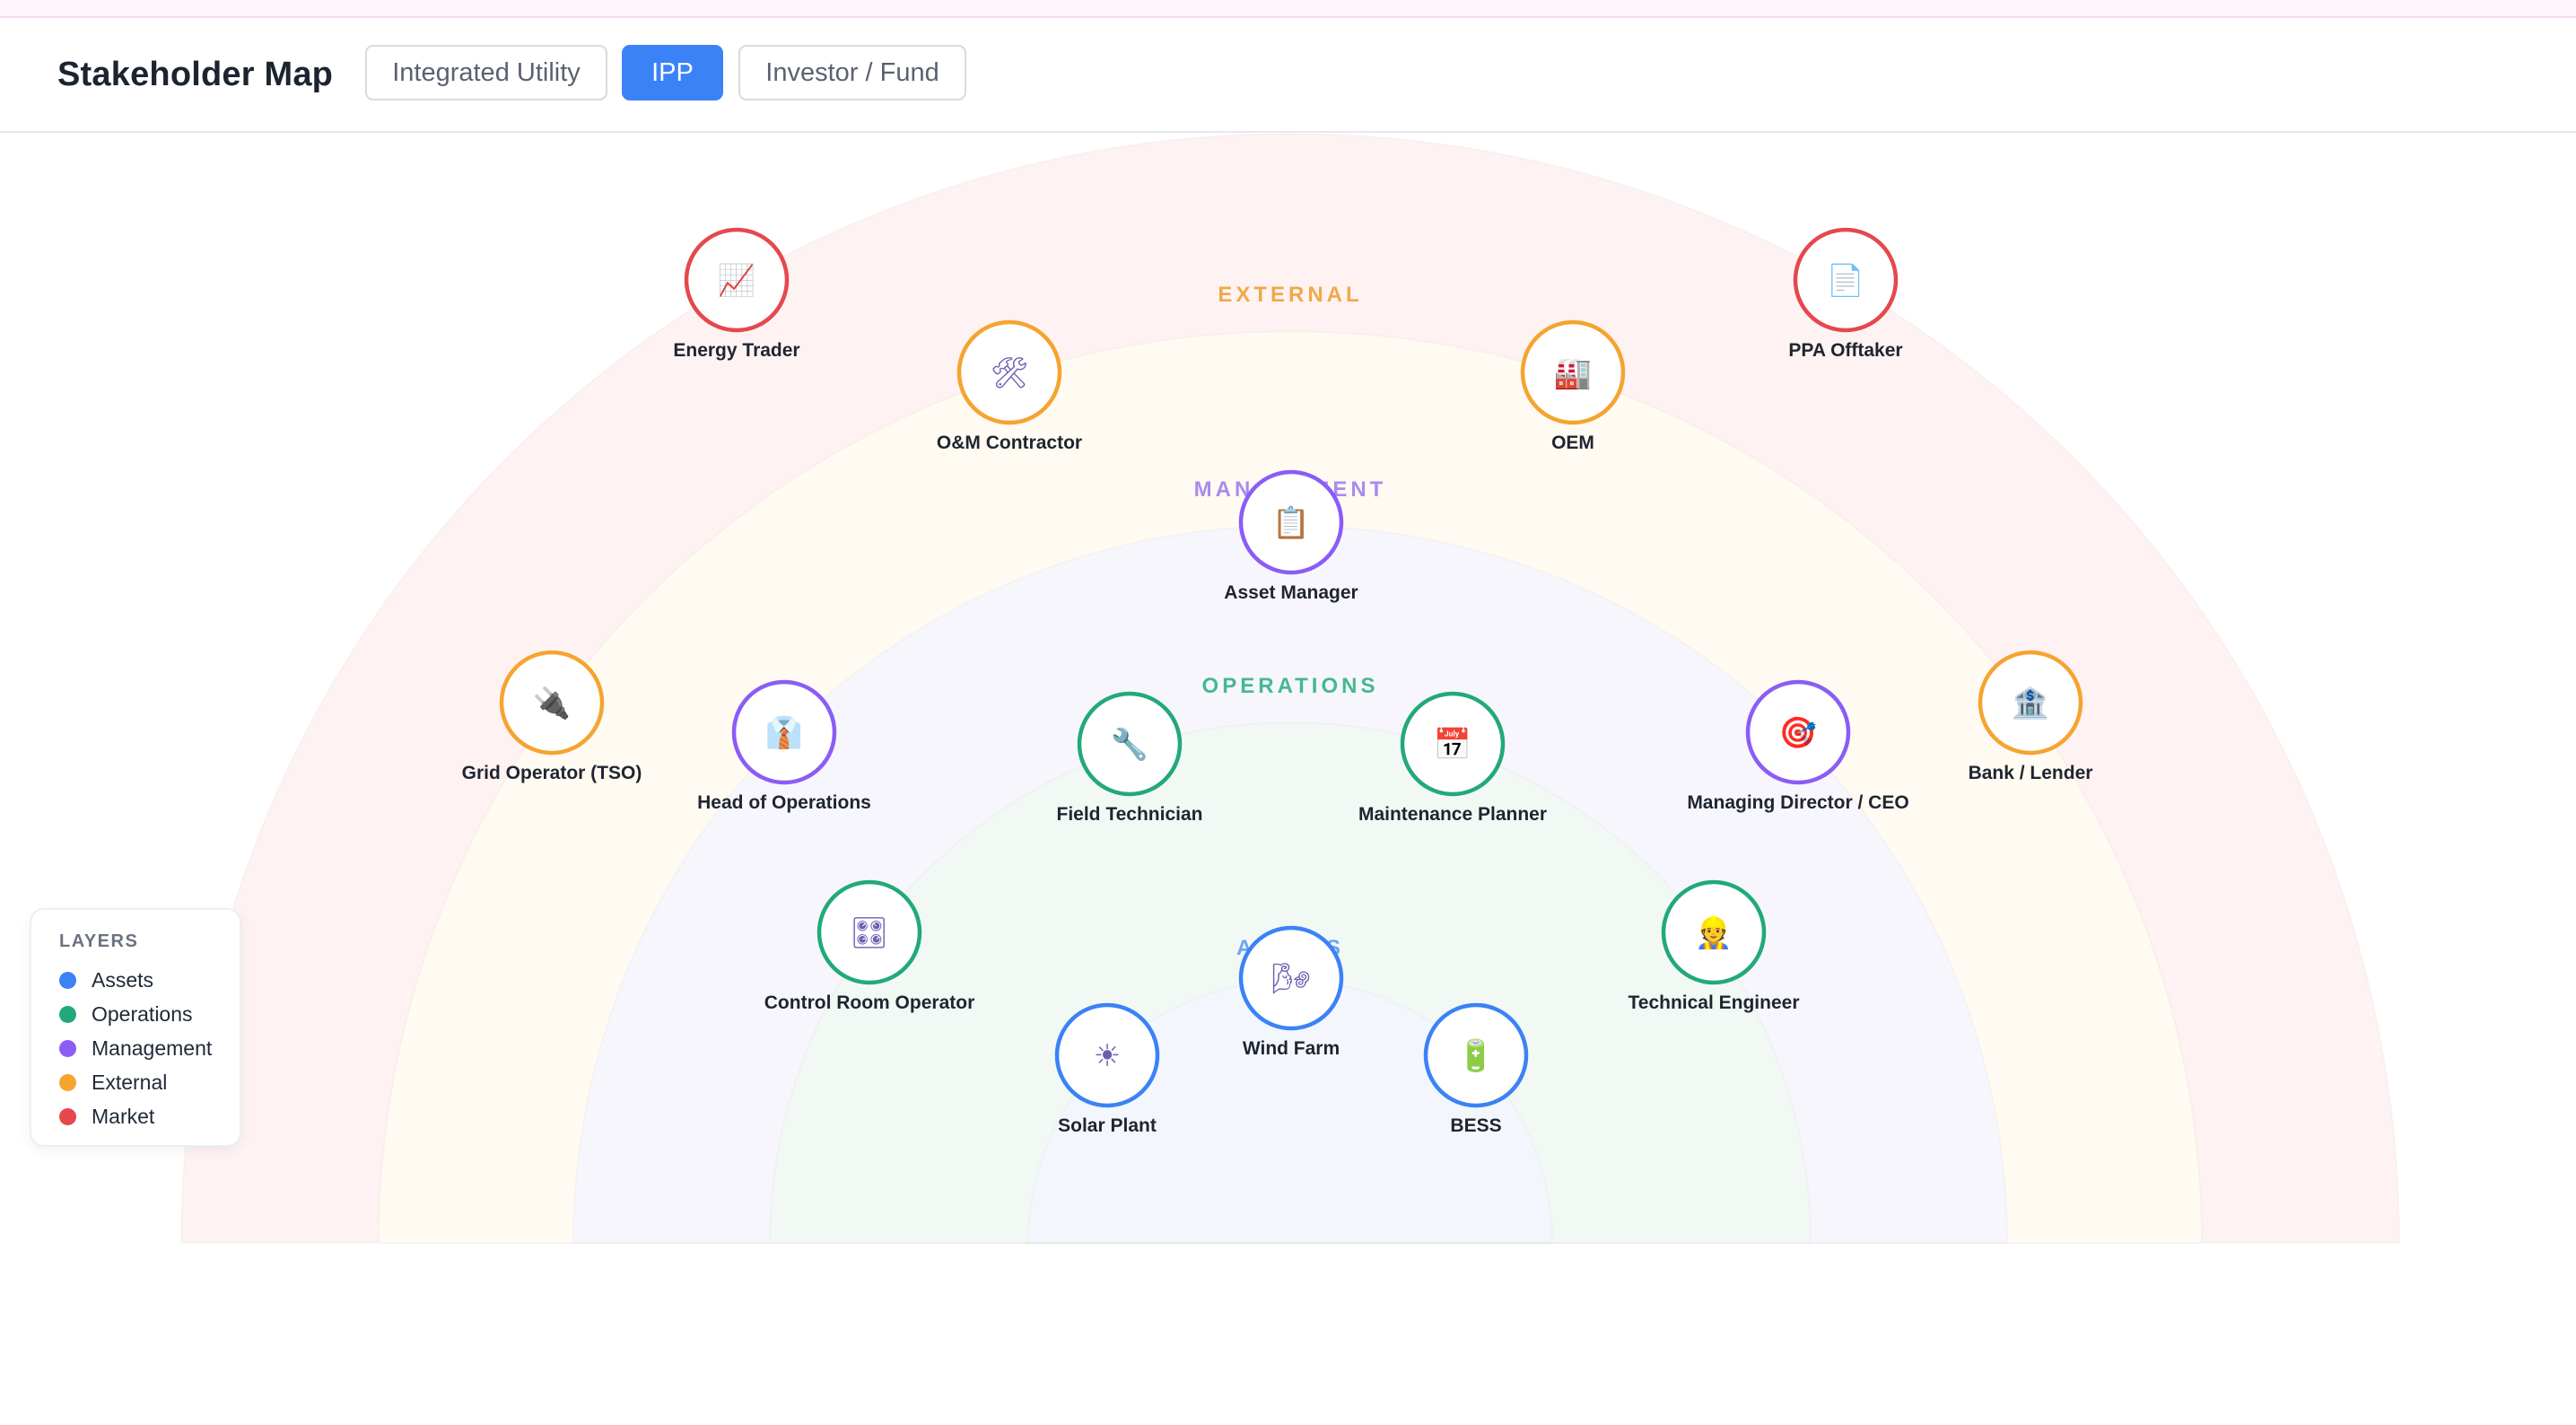 The height and width of the screenshot is (1425, 2576). Describe the element at coordinates (784, 733) in the screenshot. I see `person-in-suit-icon: 👔` at that location.